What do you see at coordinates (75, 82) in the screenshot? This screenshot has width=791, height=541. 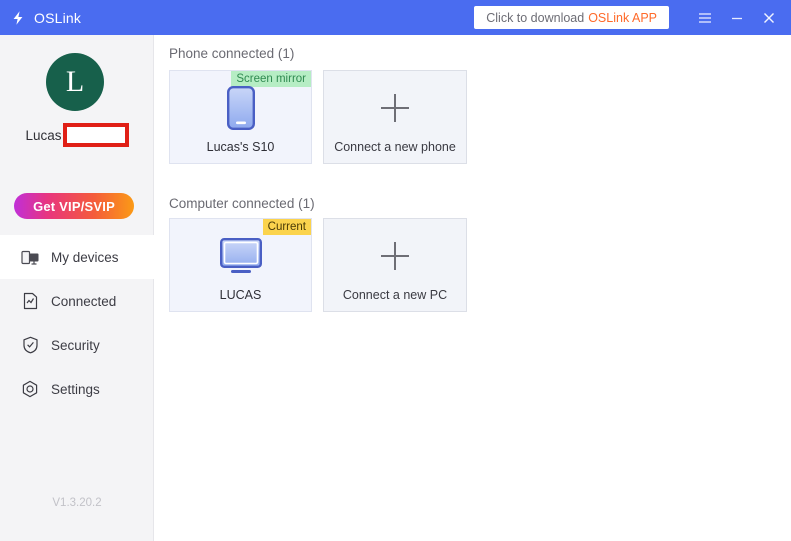 I see `avatar: L` at bounding box center [75, 82].